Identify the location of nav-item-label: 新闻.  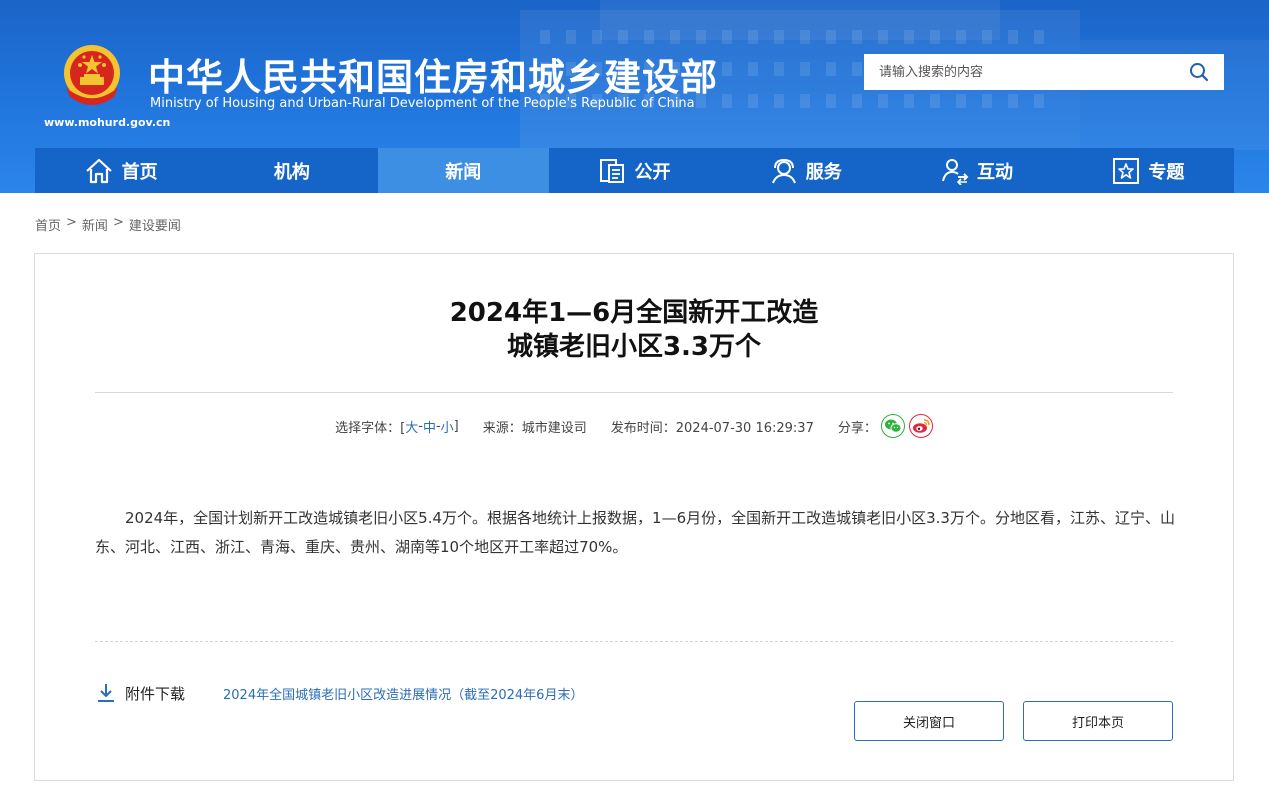
(463, 172).